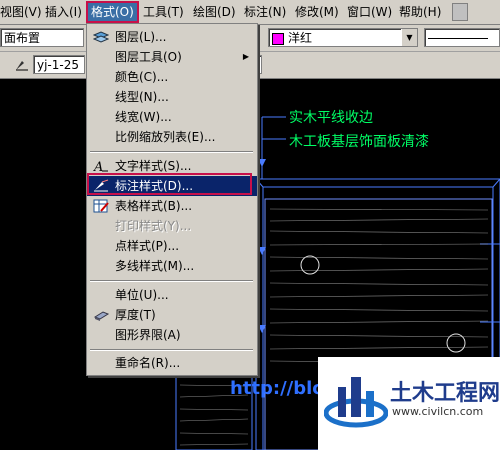  I want to click on menu-item-label: 图形界限(A), so click(148, 335).